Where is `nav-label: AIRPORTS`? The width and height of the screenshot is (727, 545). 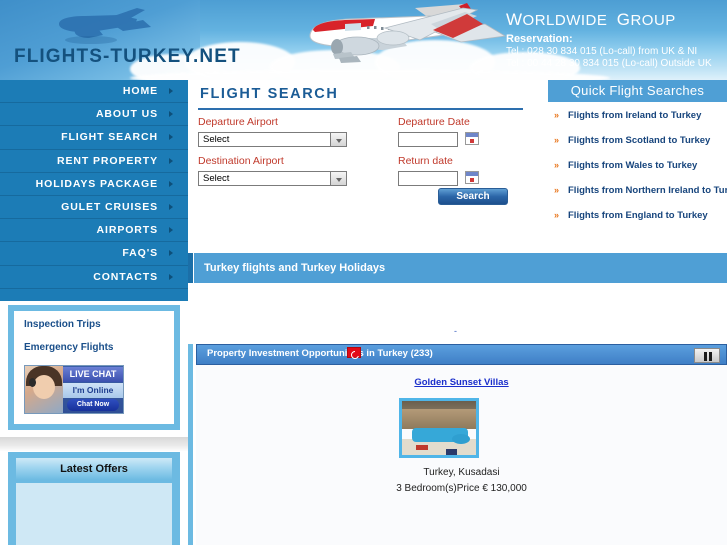
nav-label: AIRPORTS is located at coordinates (127, 230).